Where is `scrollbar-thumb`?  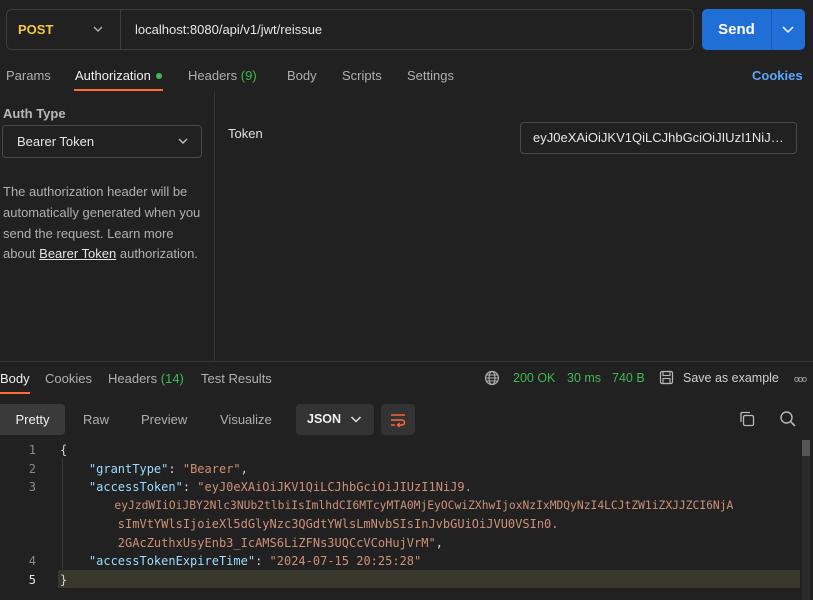 scrollbar-thumb is located at coordinates (806, 448).